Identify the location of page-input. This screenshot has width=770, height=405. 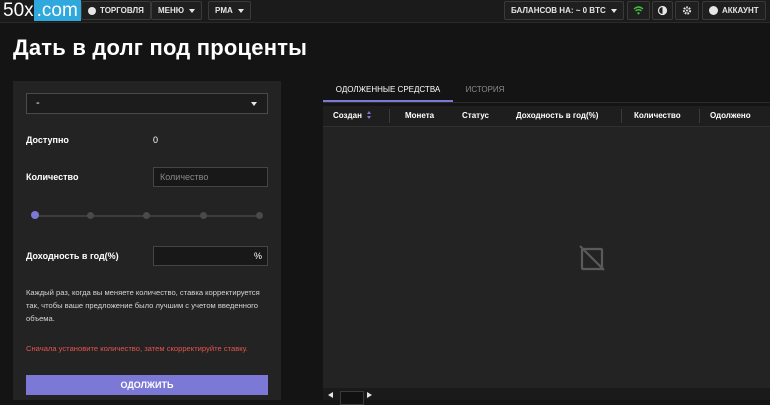
(352, 398).